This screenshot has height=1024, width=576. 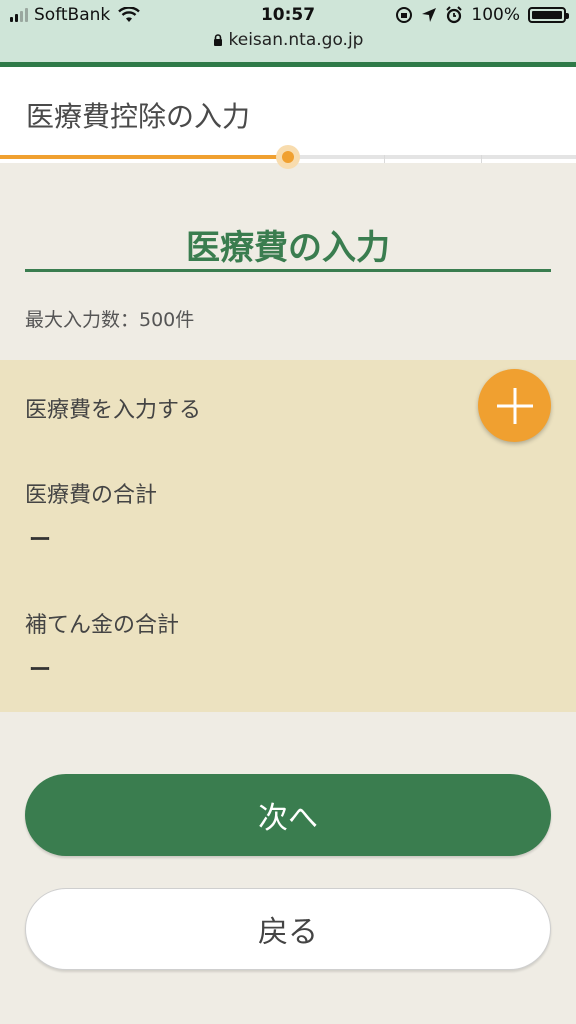 I want to click on next-button-label: 次へ, so click(x=288, y=818).